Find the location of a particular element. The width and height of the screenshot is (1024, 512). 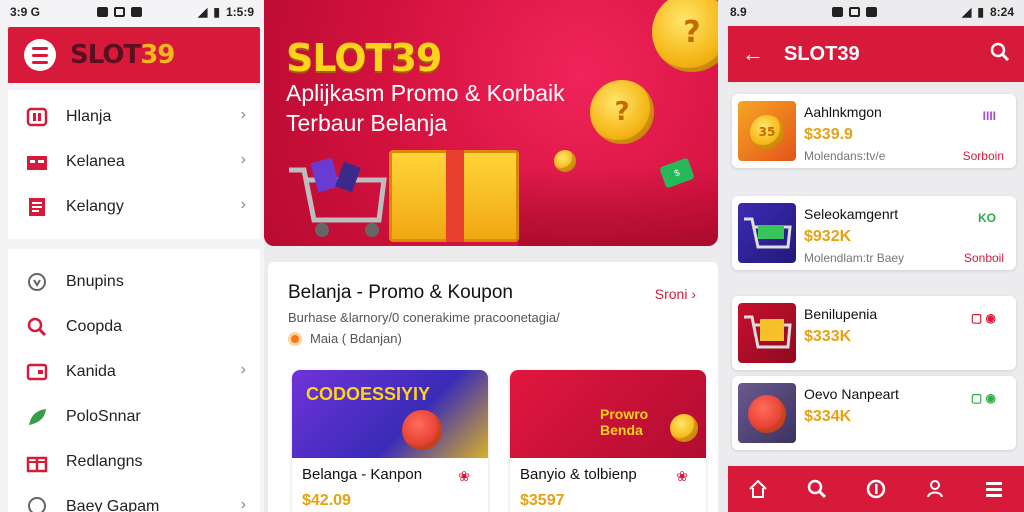

product-image is located at coordinates (767, 333).